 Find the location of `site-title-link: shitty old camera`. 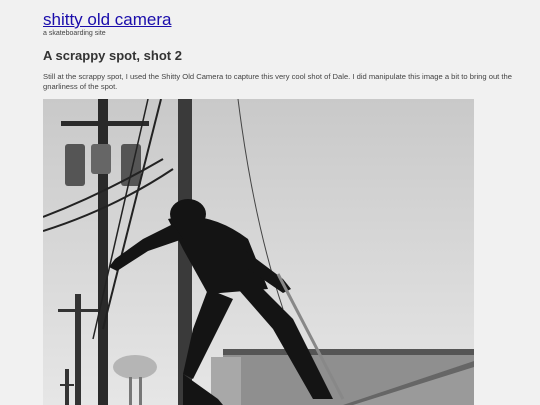

site-title-link: shitty old camera is located at coordinates (107, 20).